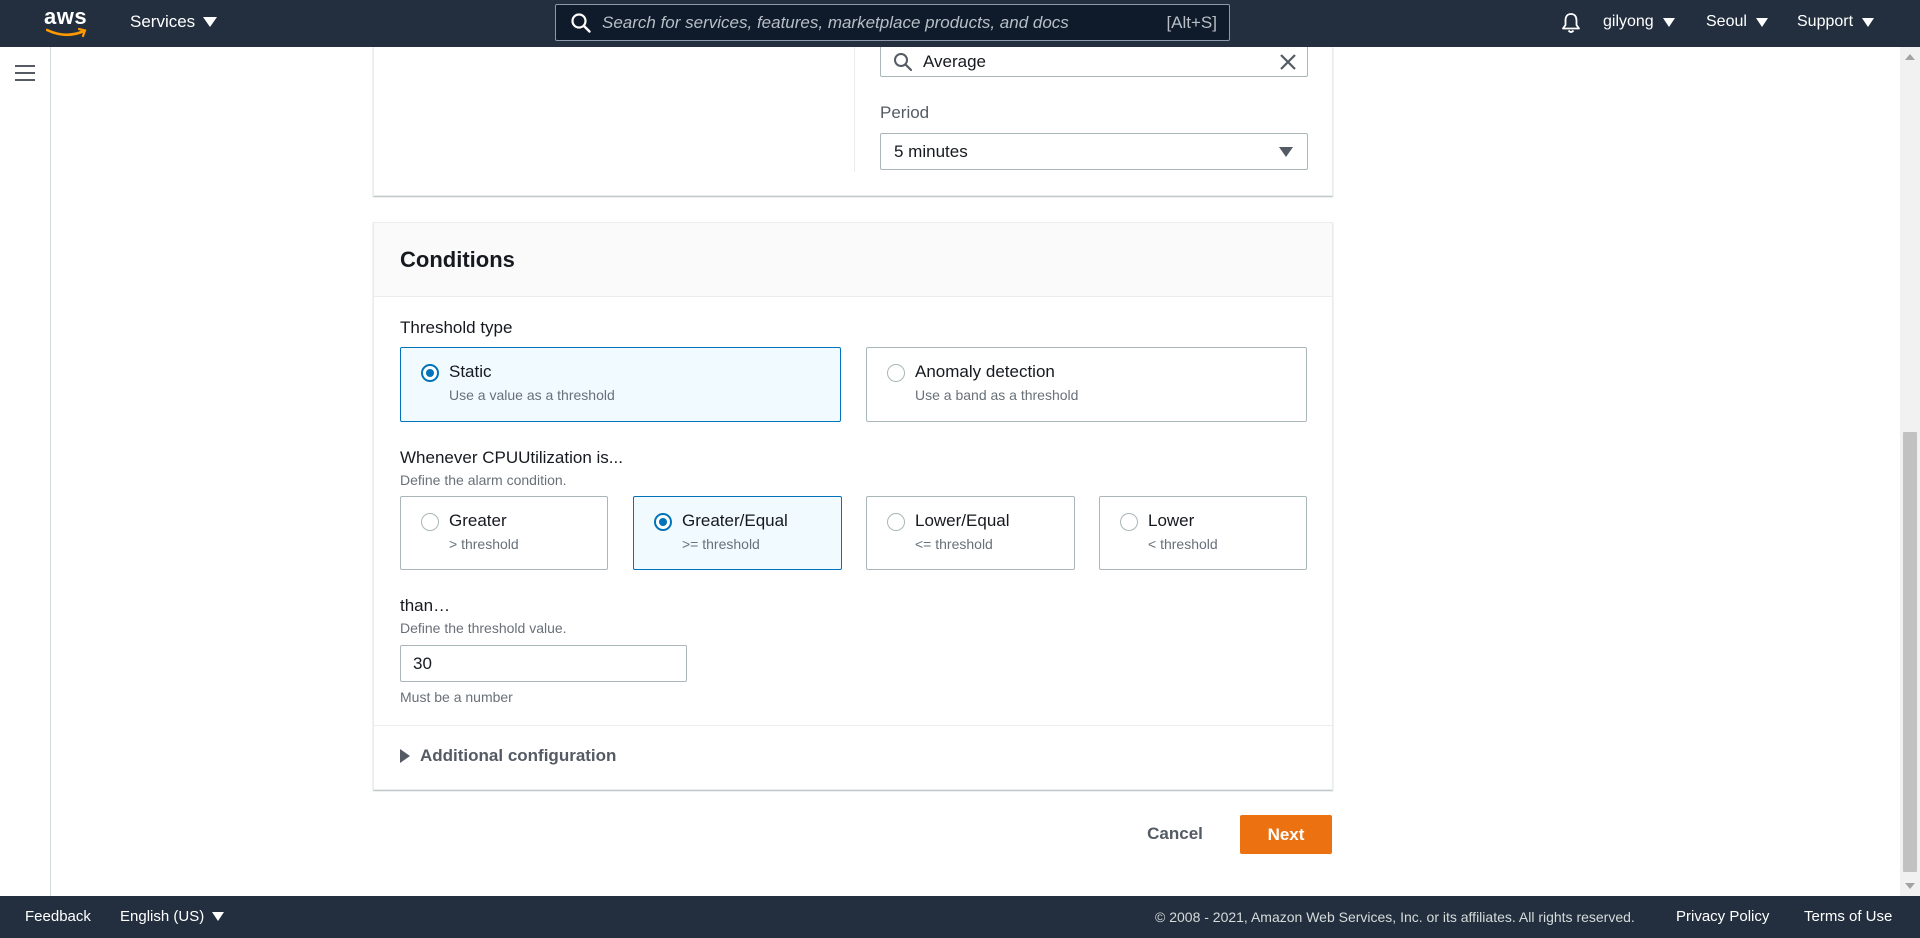 This screenshot has width=1920, height=938. I want to click on section-divider, so click(853, 725).